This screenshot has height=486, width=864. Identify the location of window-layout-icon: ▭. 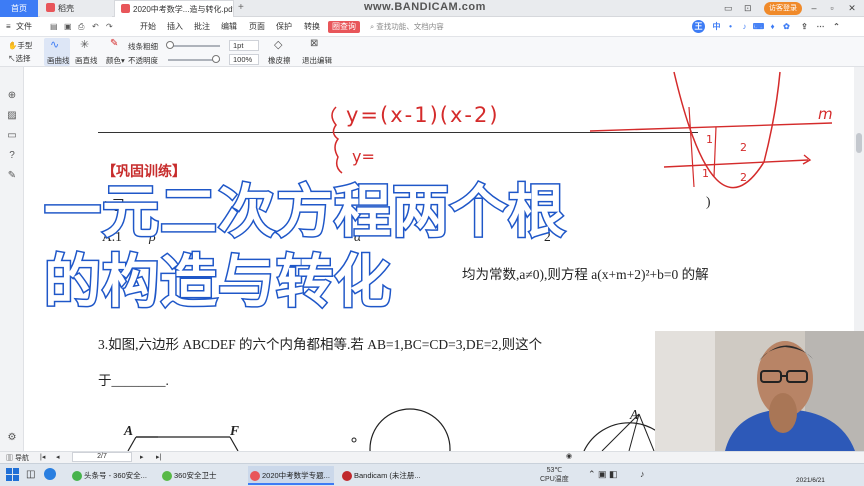
(728, 8).